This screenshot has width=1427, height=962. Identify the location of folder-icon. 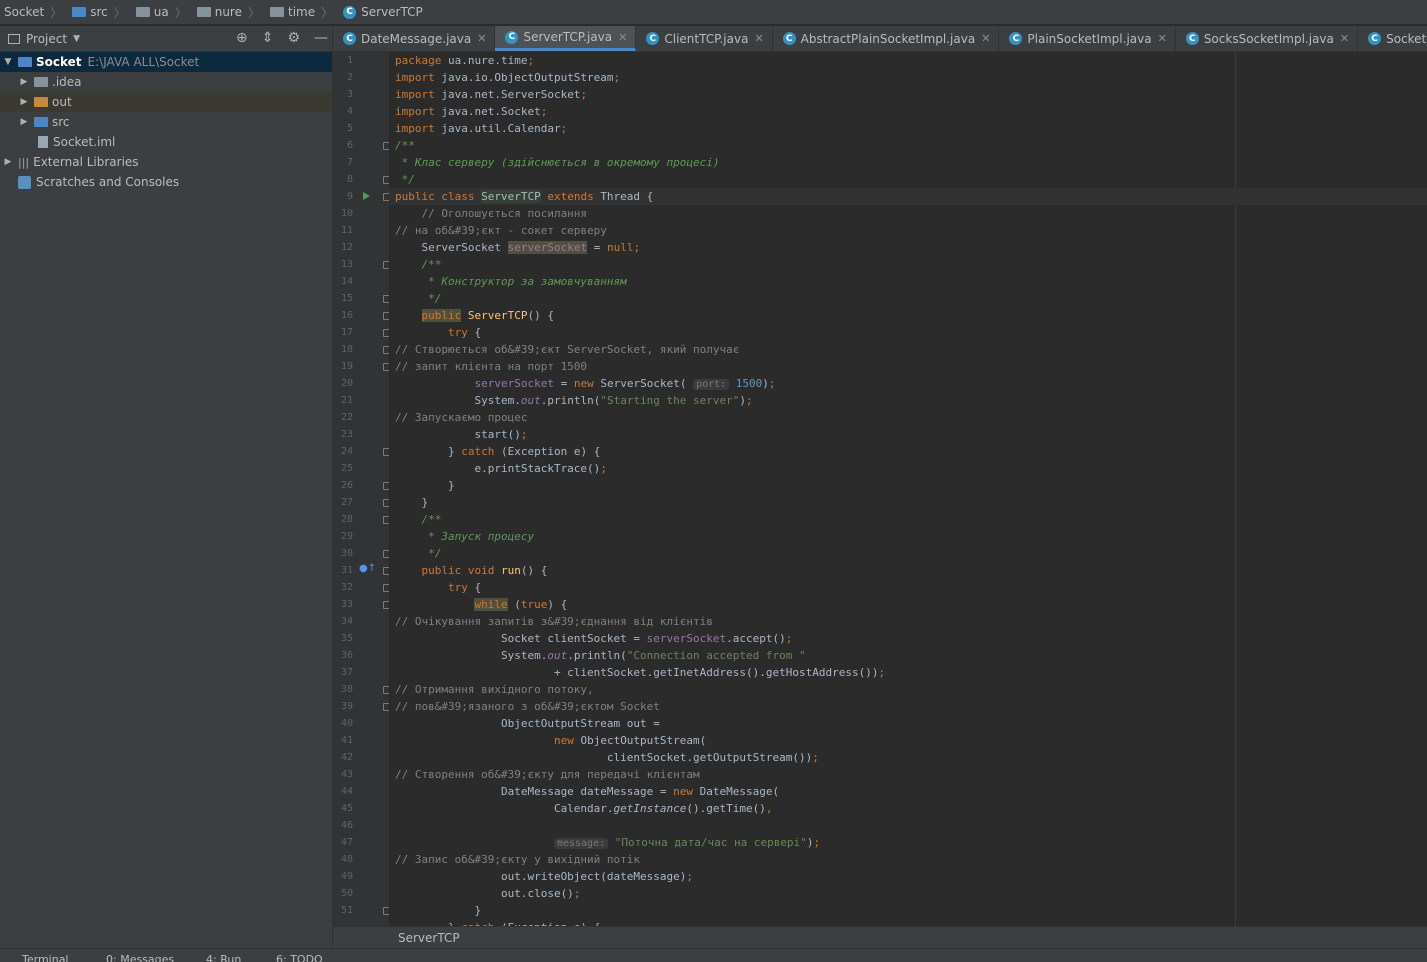
(41, 82).